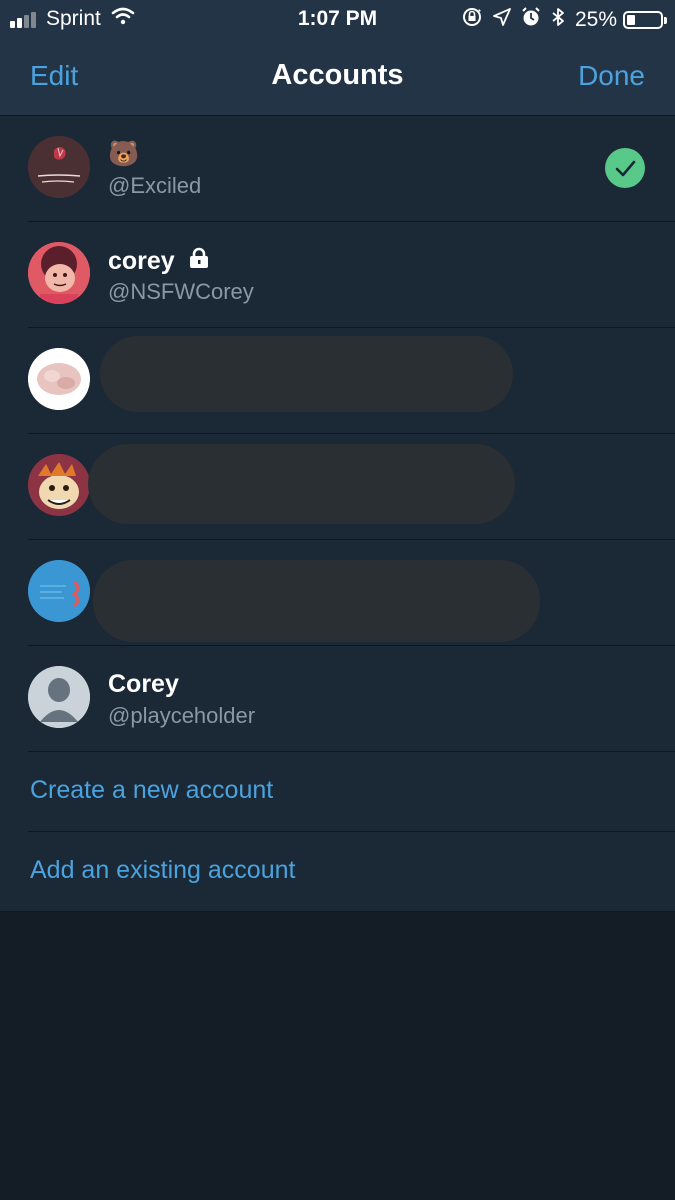 Image resolution: width=675 pixels, height=1200 pixels. What do you see at coordinates (337, 19) in the screenshot?
I see `status-bar: Sprint 1:07 PM 25%` at bounding box center [337, 19].